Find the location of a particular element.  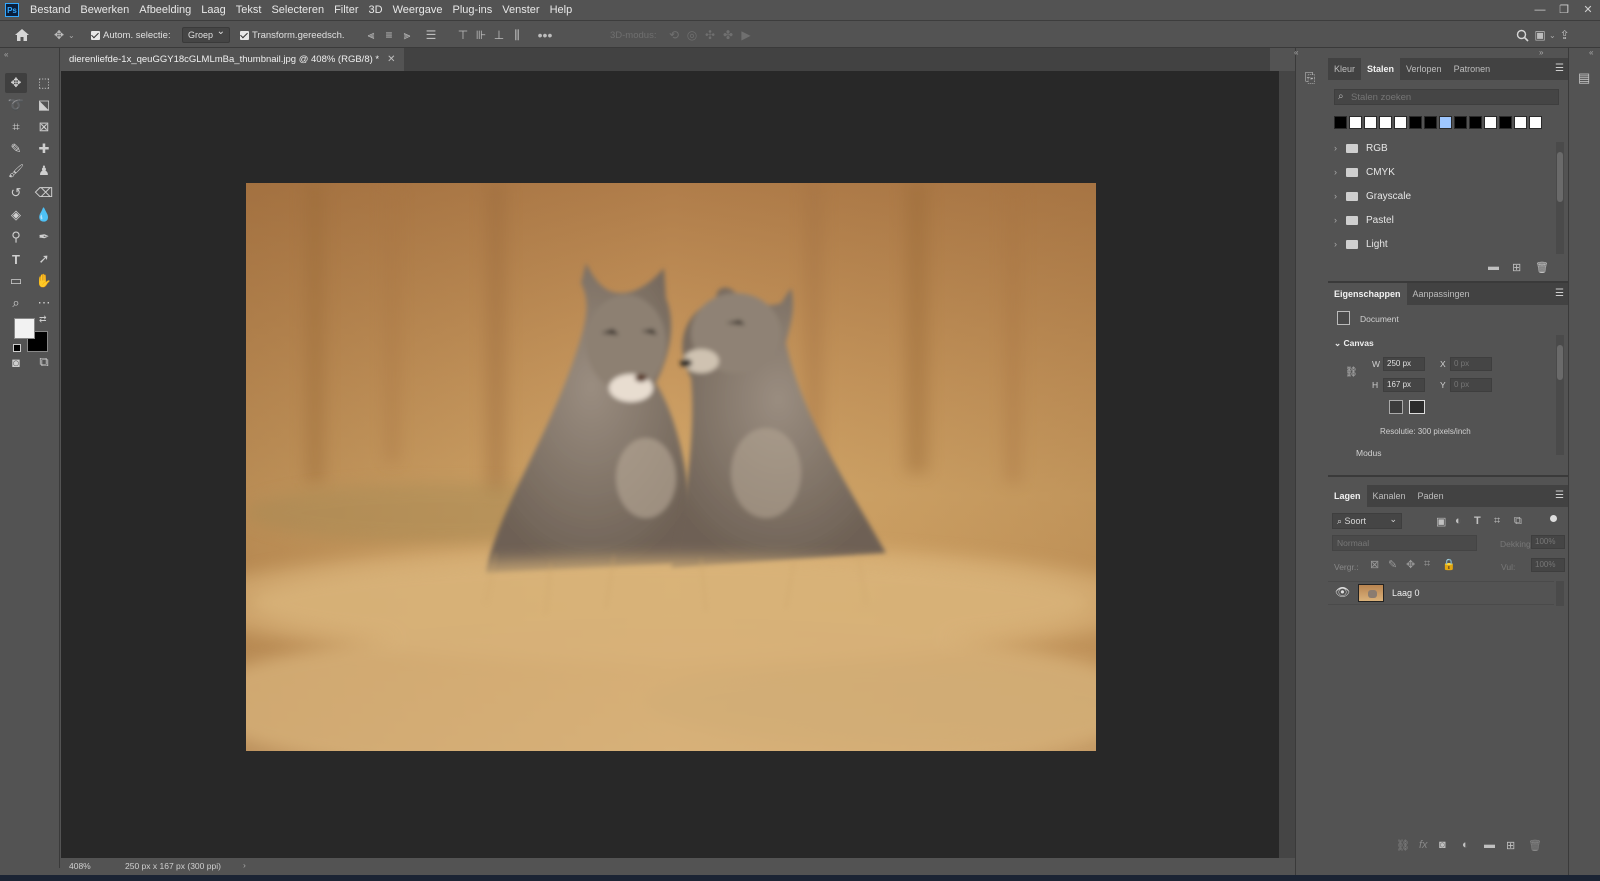

hand-tool-icon: ✋ is located at coordinates (44, 281).